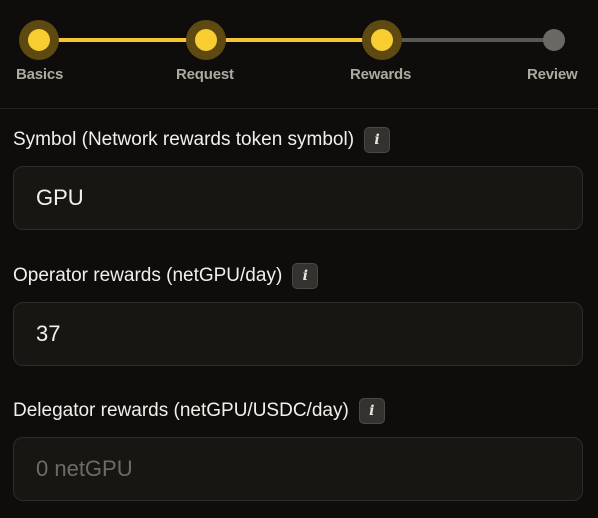  Describe the element at coordinates (552, 74) in the screenshot. I see `step-review-label: Review` at that location.